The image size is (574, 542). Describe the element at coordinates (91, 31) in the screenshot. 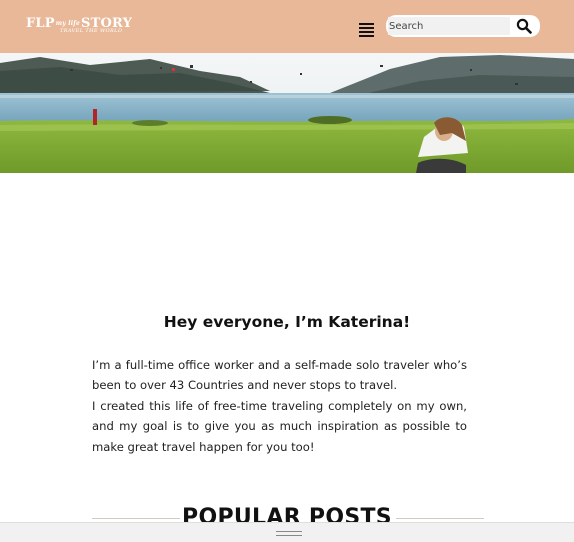

I see `logo-tagline: TRAVEL THE WORLD` at that location.